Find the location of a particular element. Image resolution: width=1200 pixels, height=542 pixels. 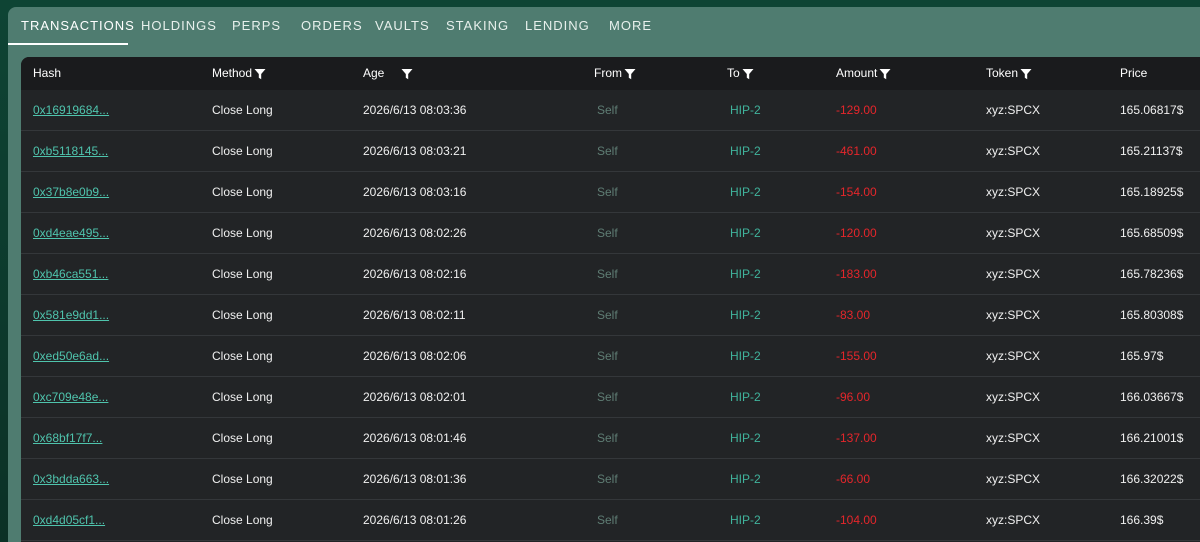

column-header-amount: Amount is located at coordinates (863, 73).